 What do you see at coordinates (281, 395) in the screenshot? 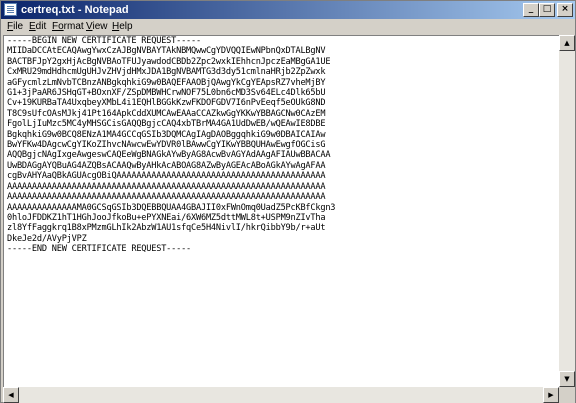
I see `horizontal-scrollbar: ◀ ▶` at bounding box center [281, 395].